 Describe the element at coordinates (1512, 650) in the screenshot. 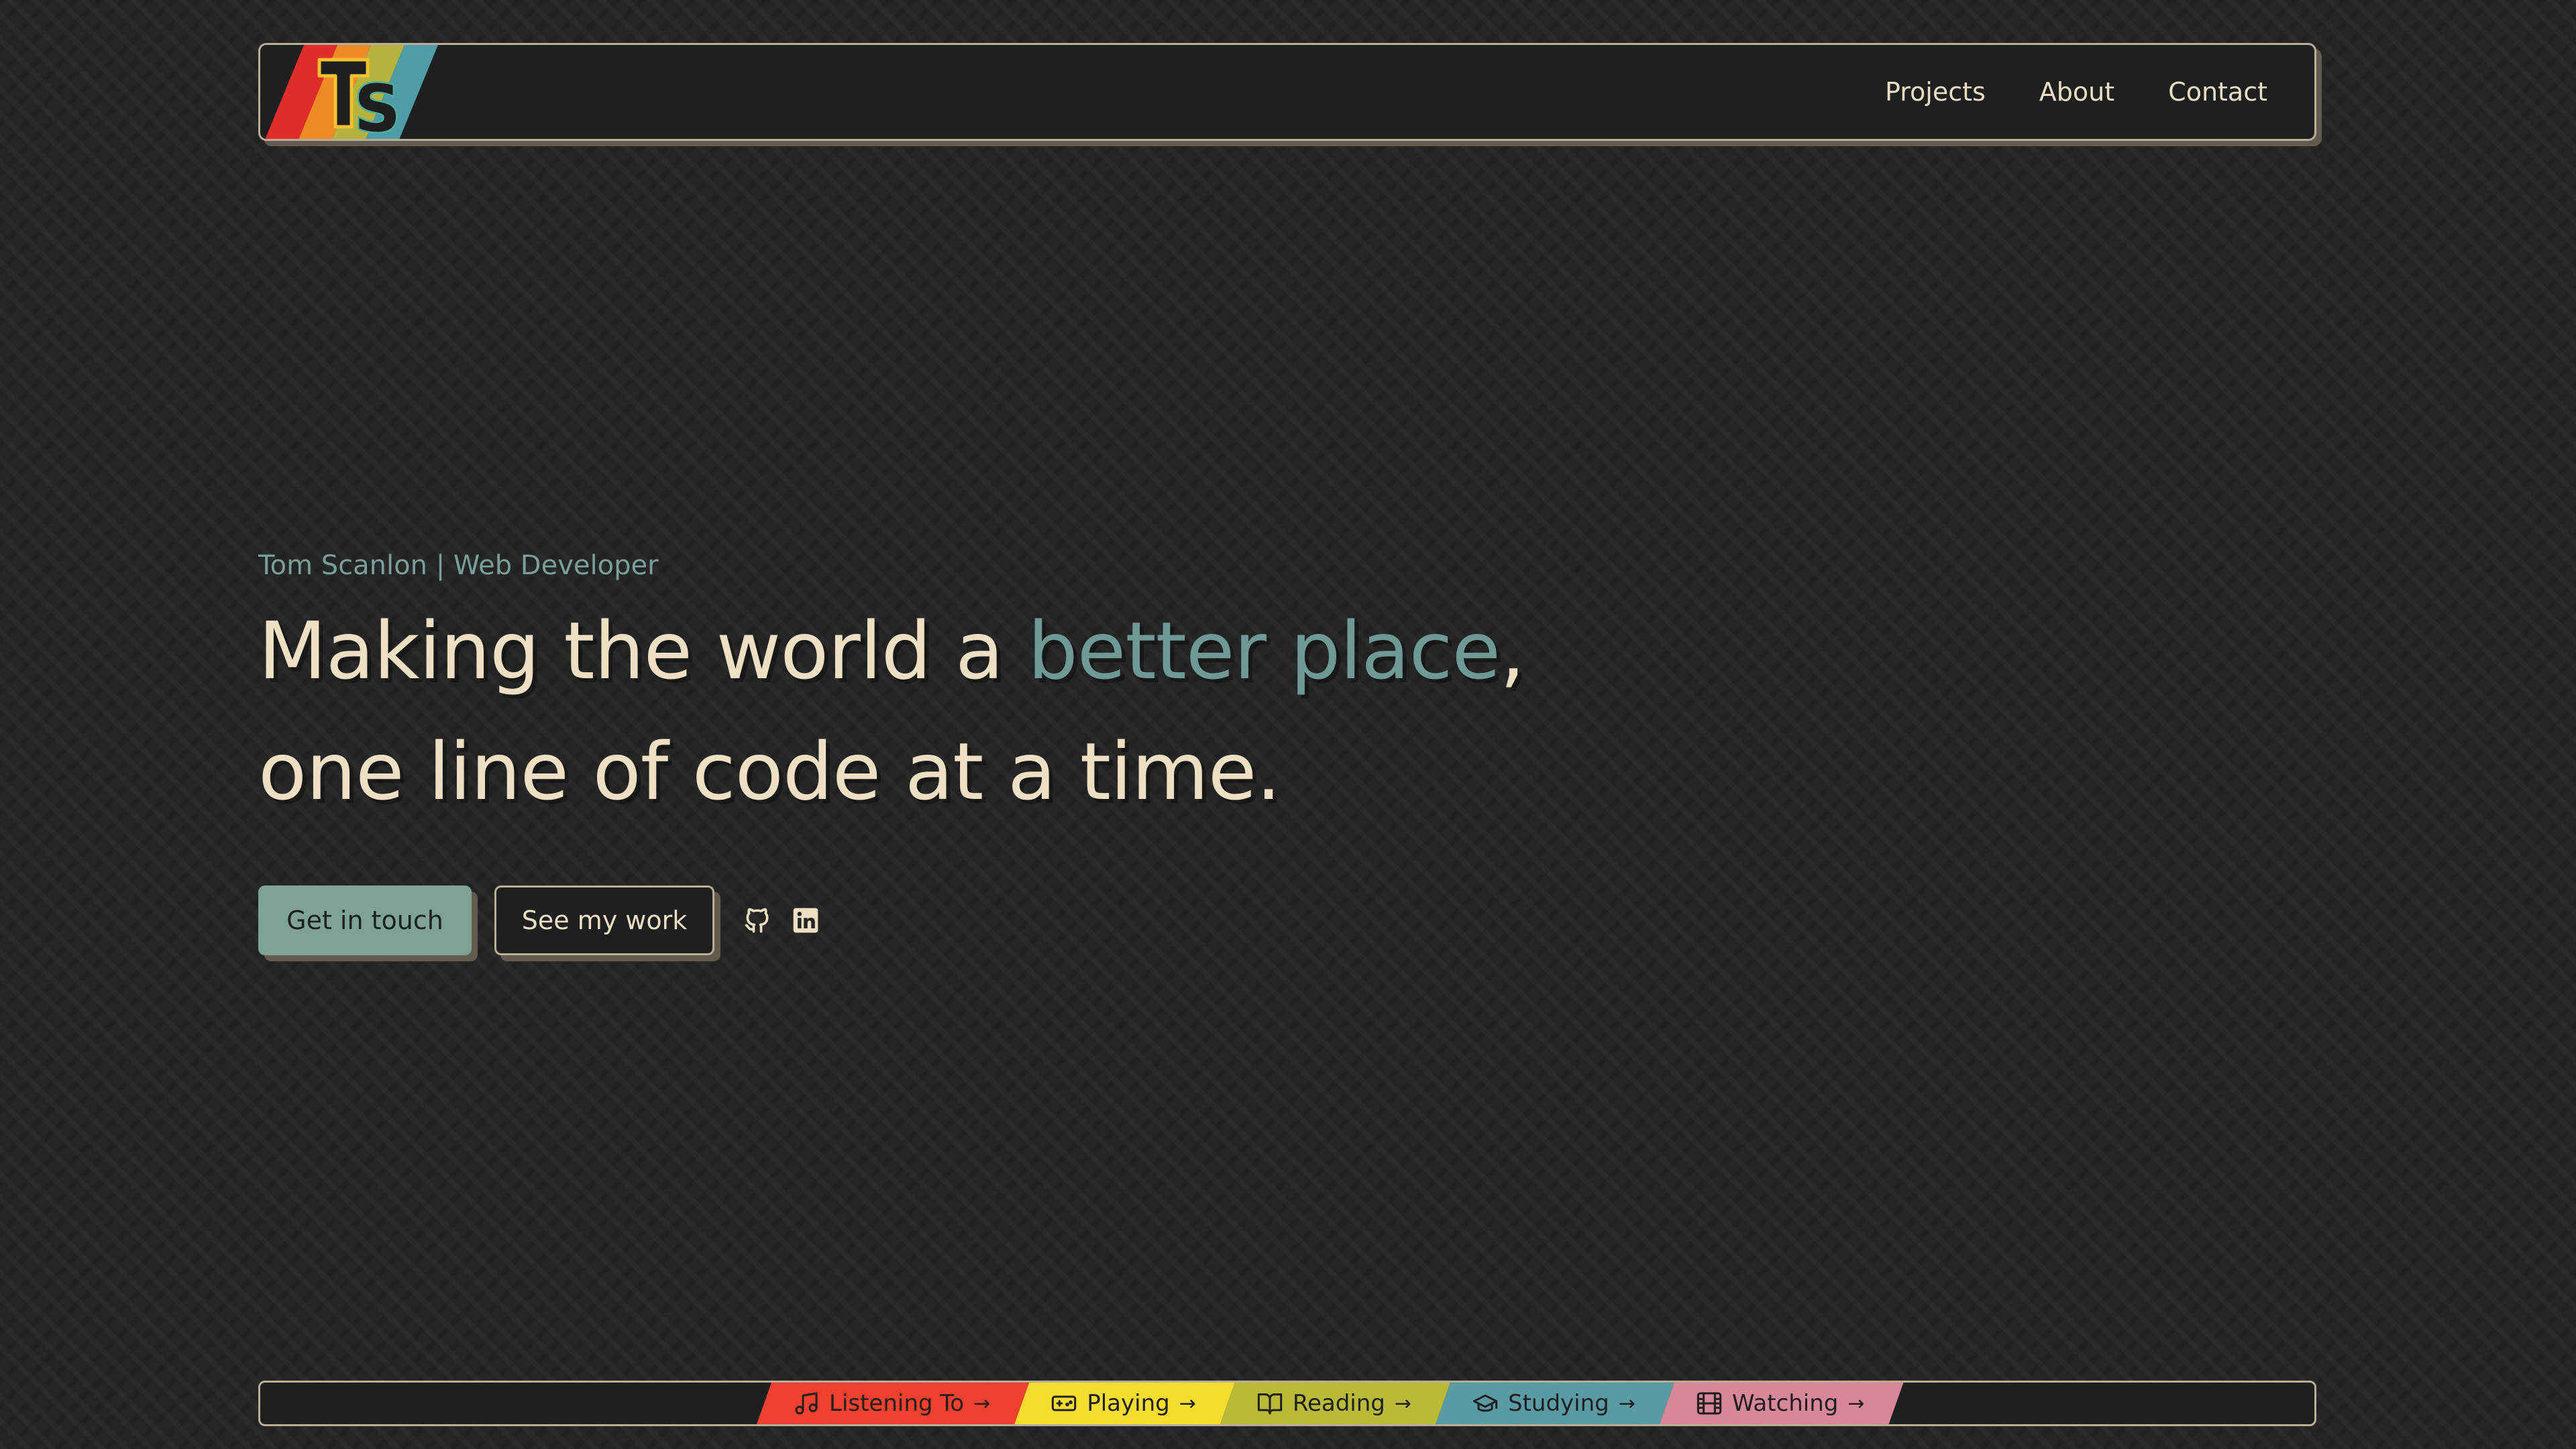

I see `headline-line1-suffix: ,` at that location.